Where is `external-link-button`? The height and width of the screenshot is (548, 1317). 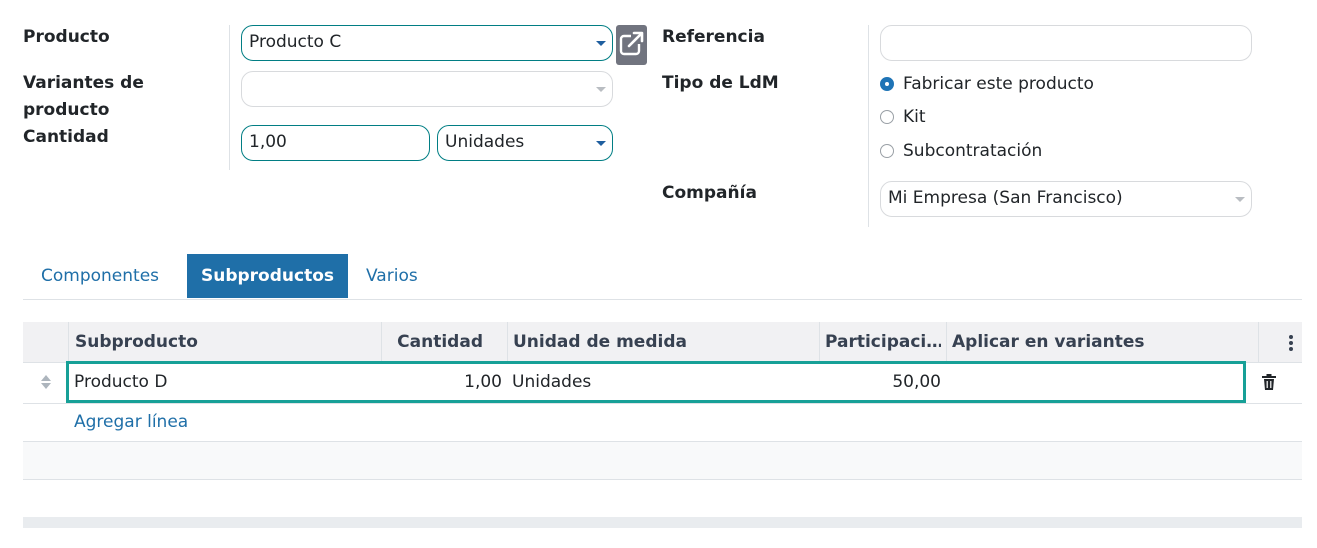
external-link-button is located at coordinates (631, 45).